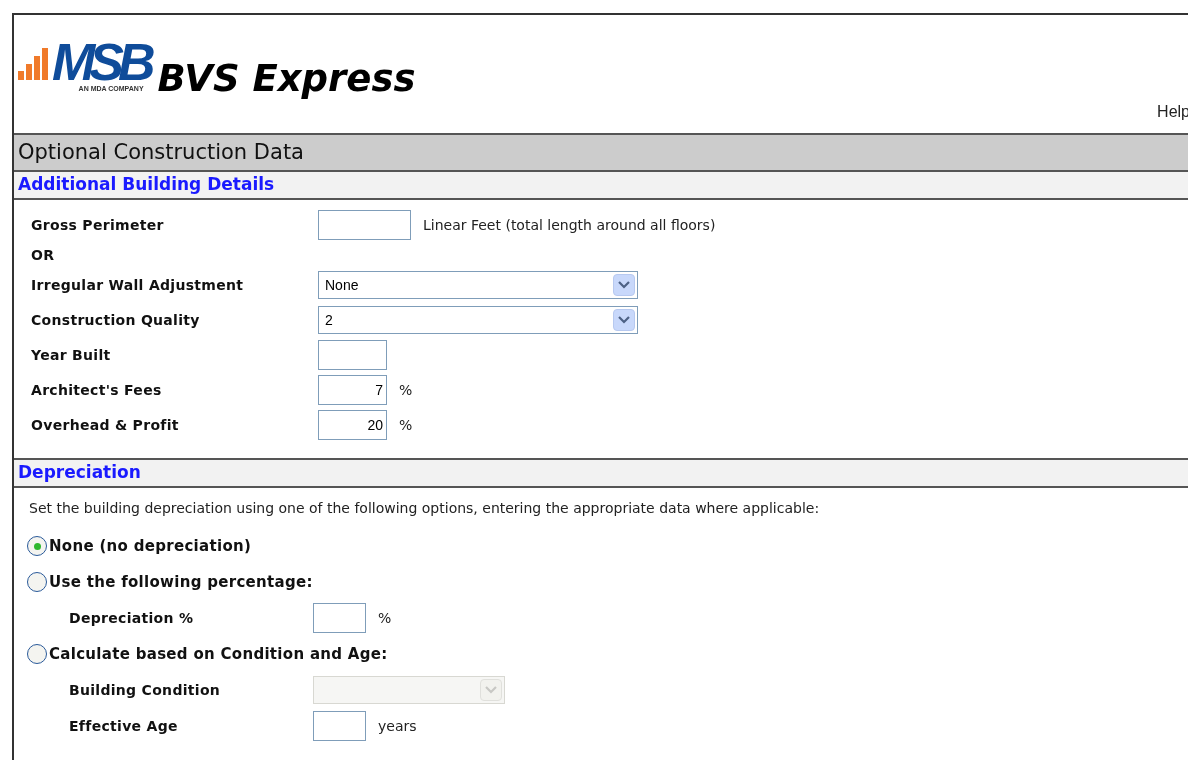 This screenshot has width=1188, height=760. I want to click on field-label: Year Built, so click(71, 355).